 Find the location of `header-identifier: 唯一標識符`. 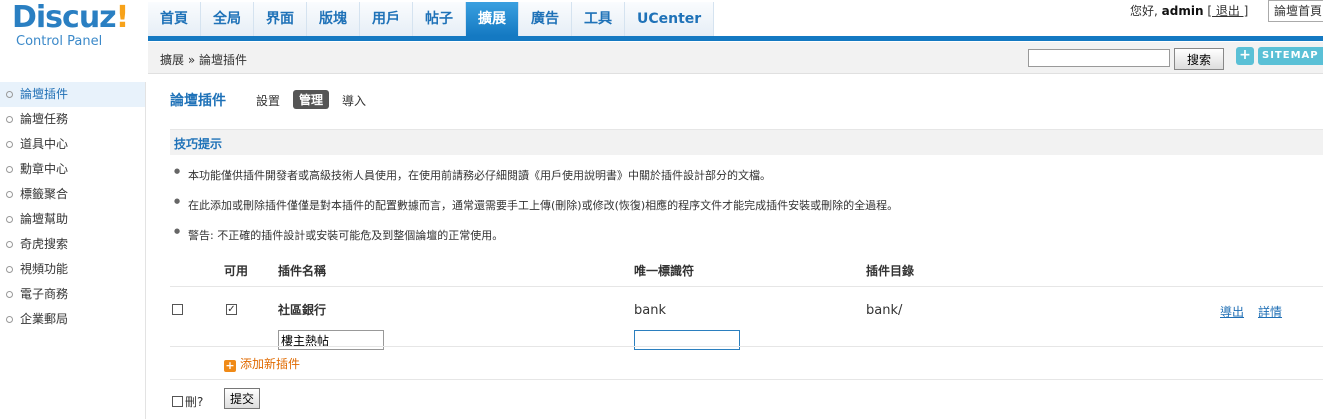

header-identifier: 唯一標識符 is located at coordinates (664, 271).